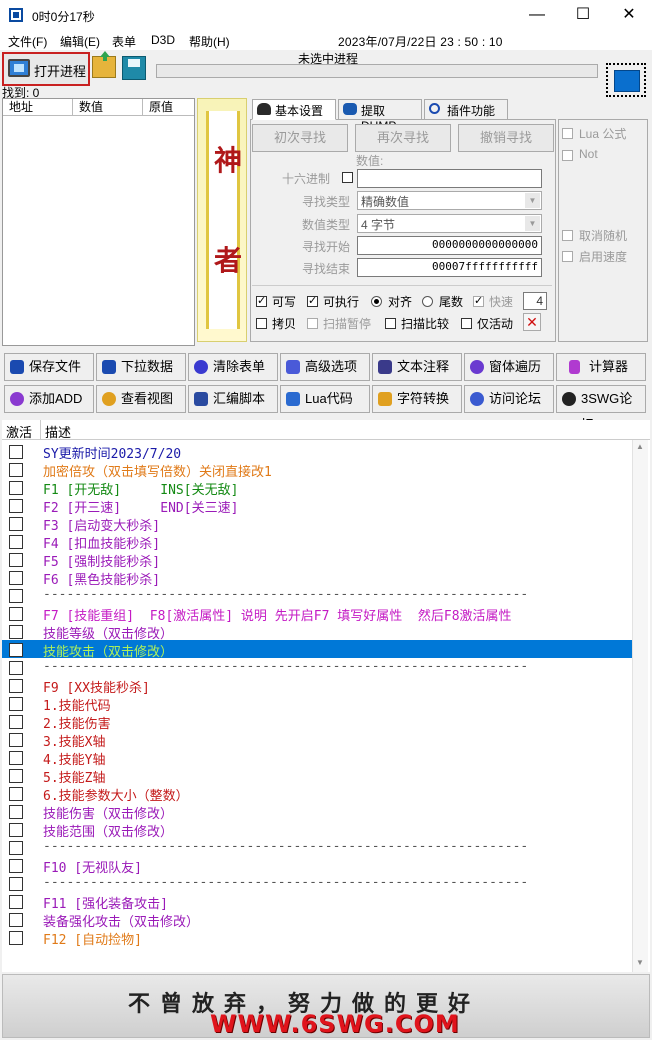 The height and width of the screenshot is (1040, 652). Describe the element at coordinates (317, 866) in the screenshot. I see `list-item: F10 [无视队友]` at that location.